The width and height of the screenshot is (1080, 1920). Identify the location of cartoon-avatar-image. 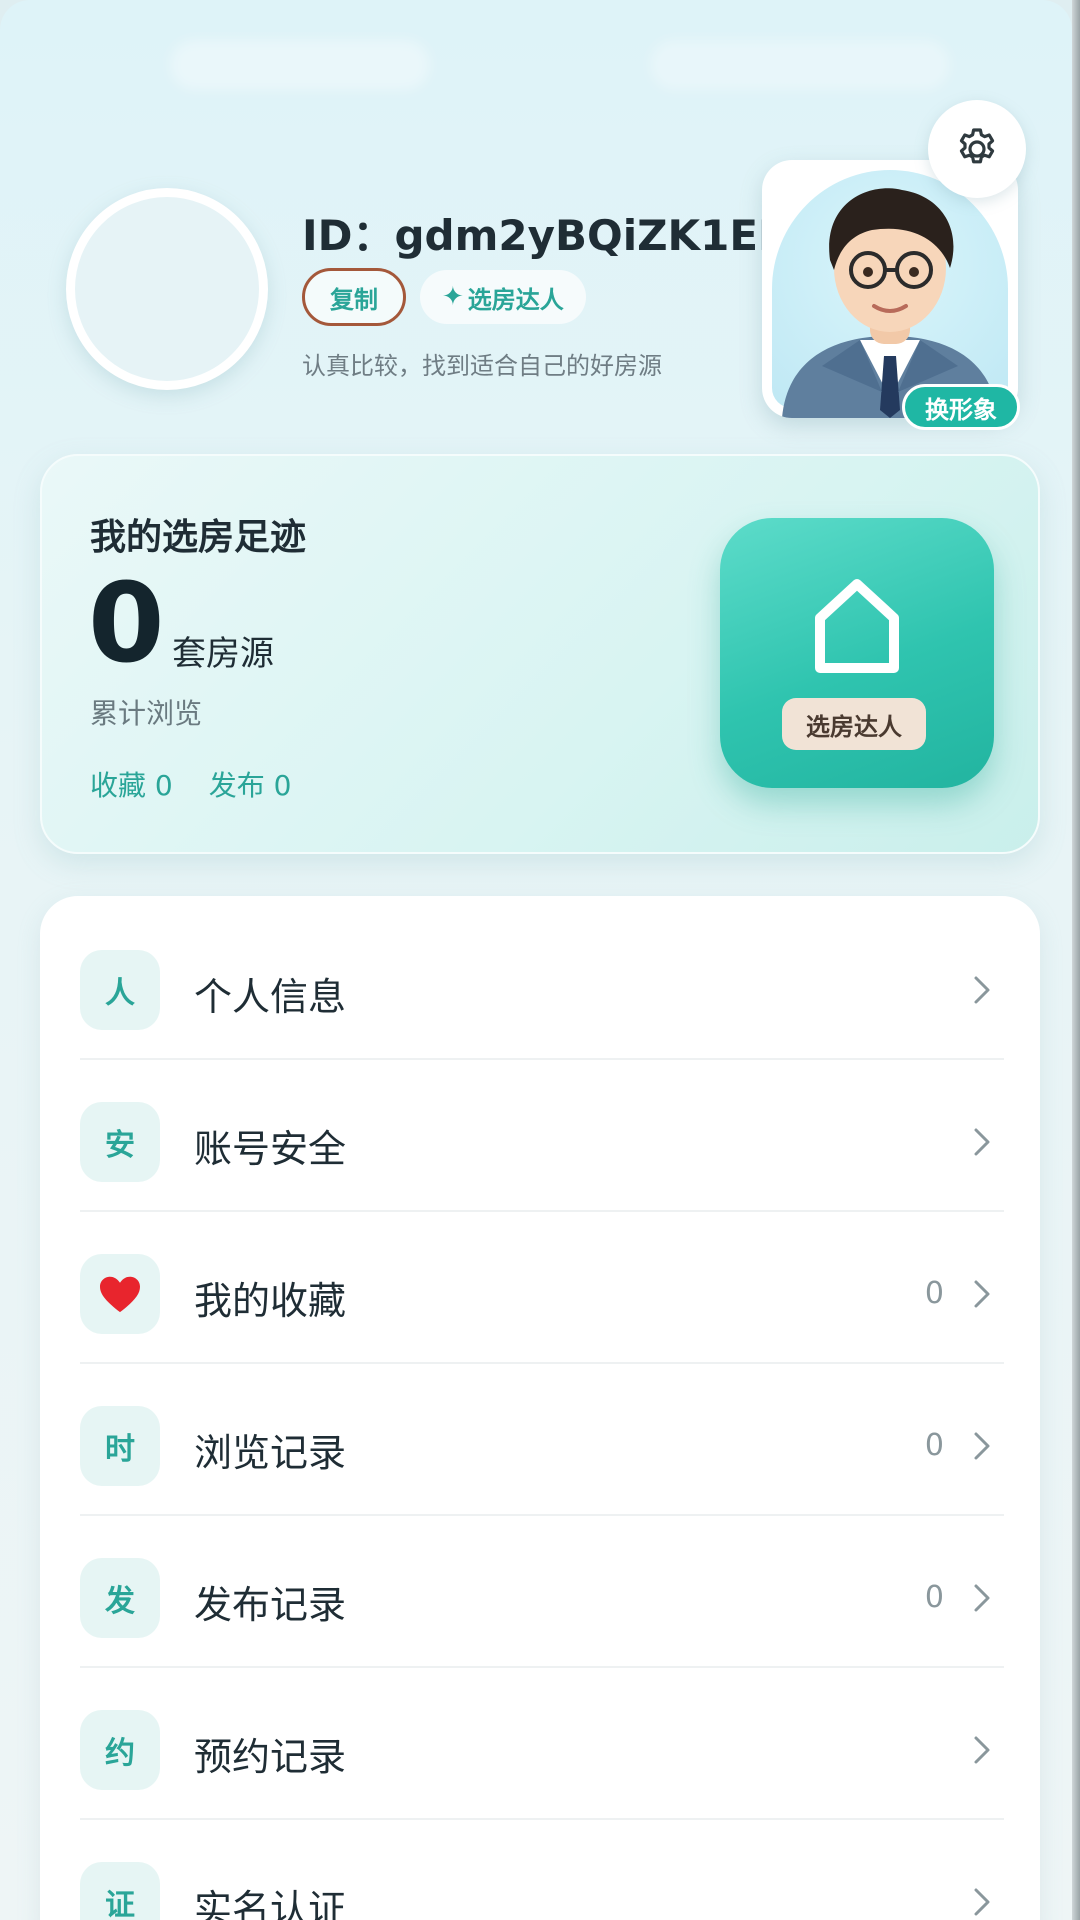
(890, 303).